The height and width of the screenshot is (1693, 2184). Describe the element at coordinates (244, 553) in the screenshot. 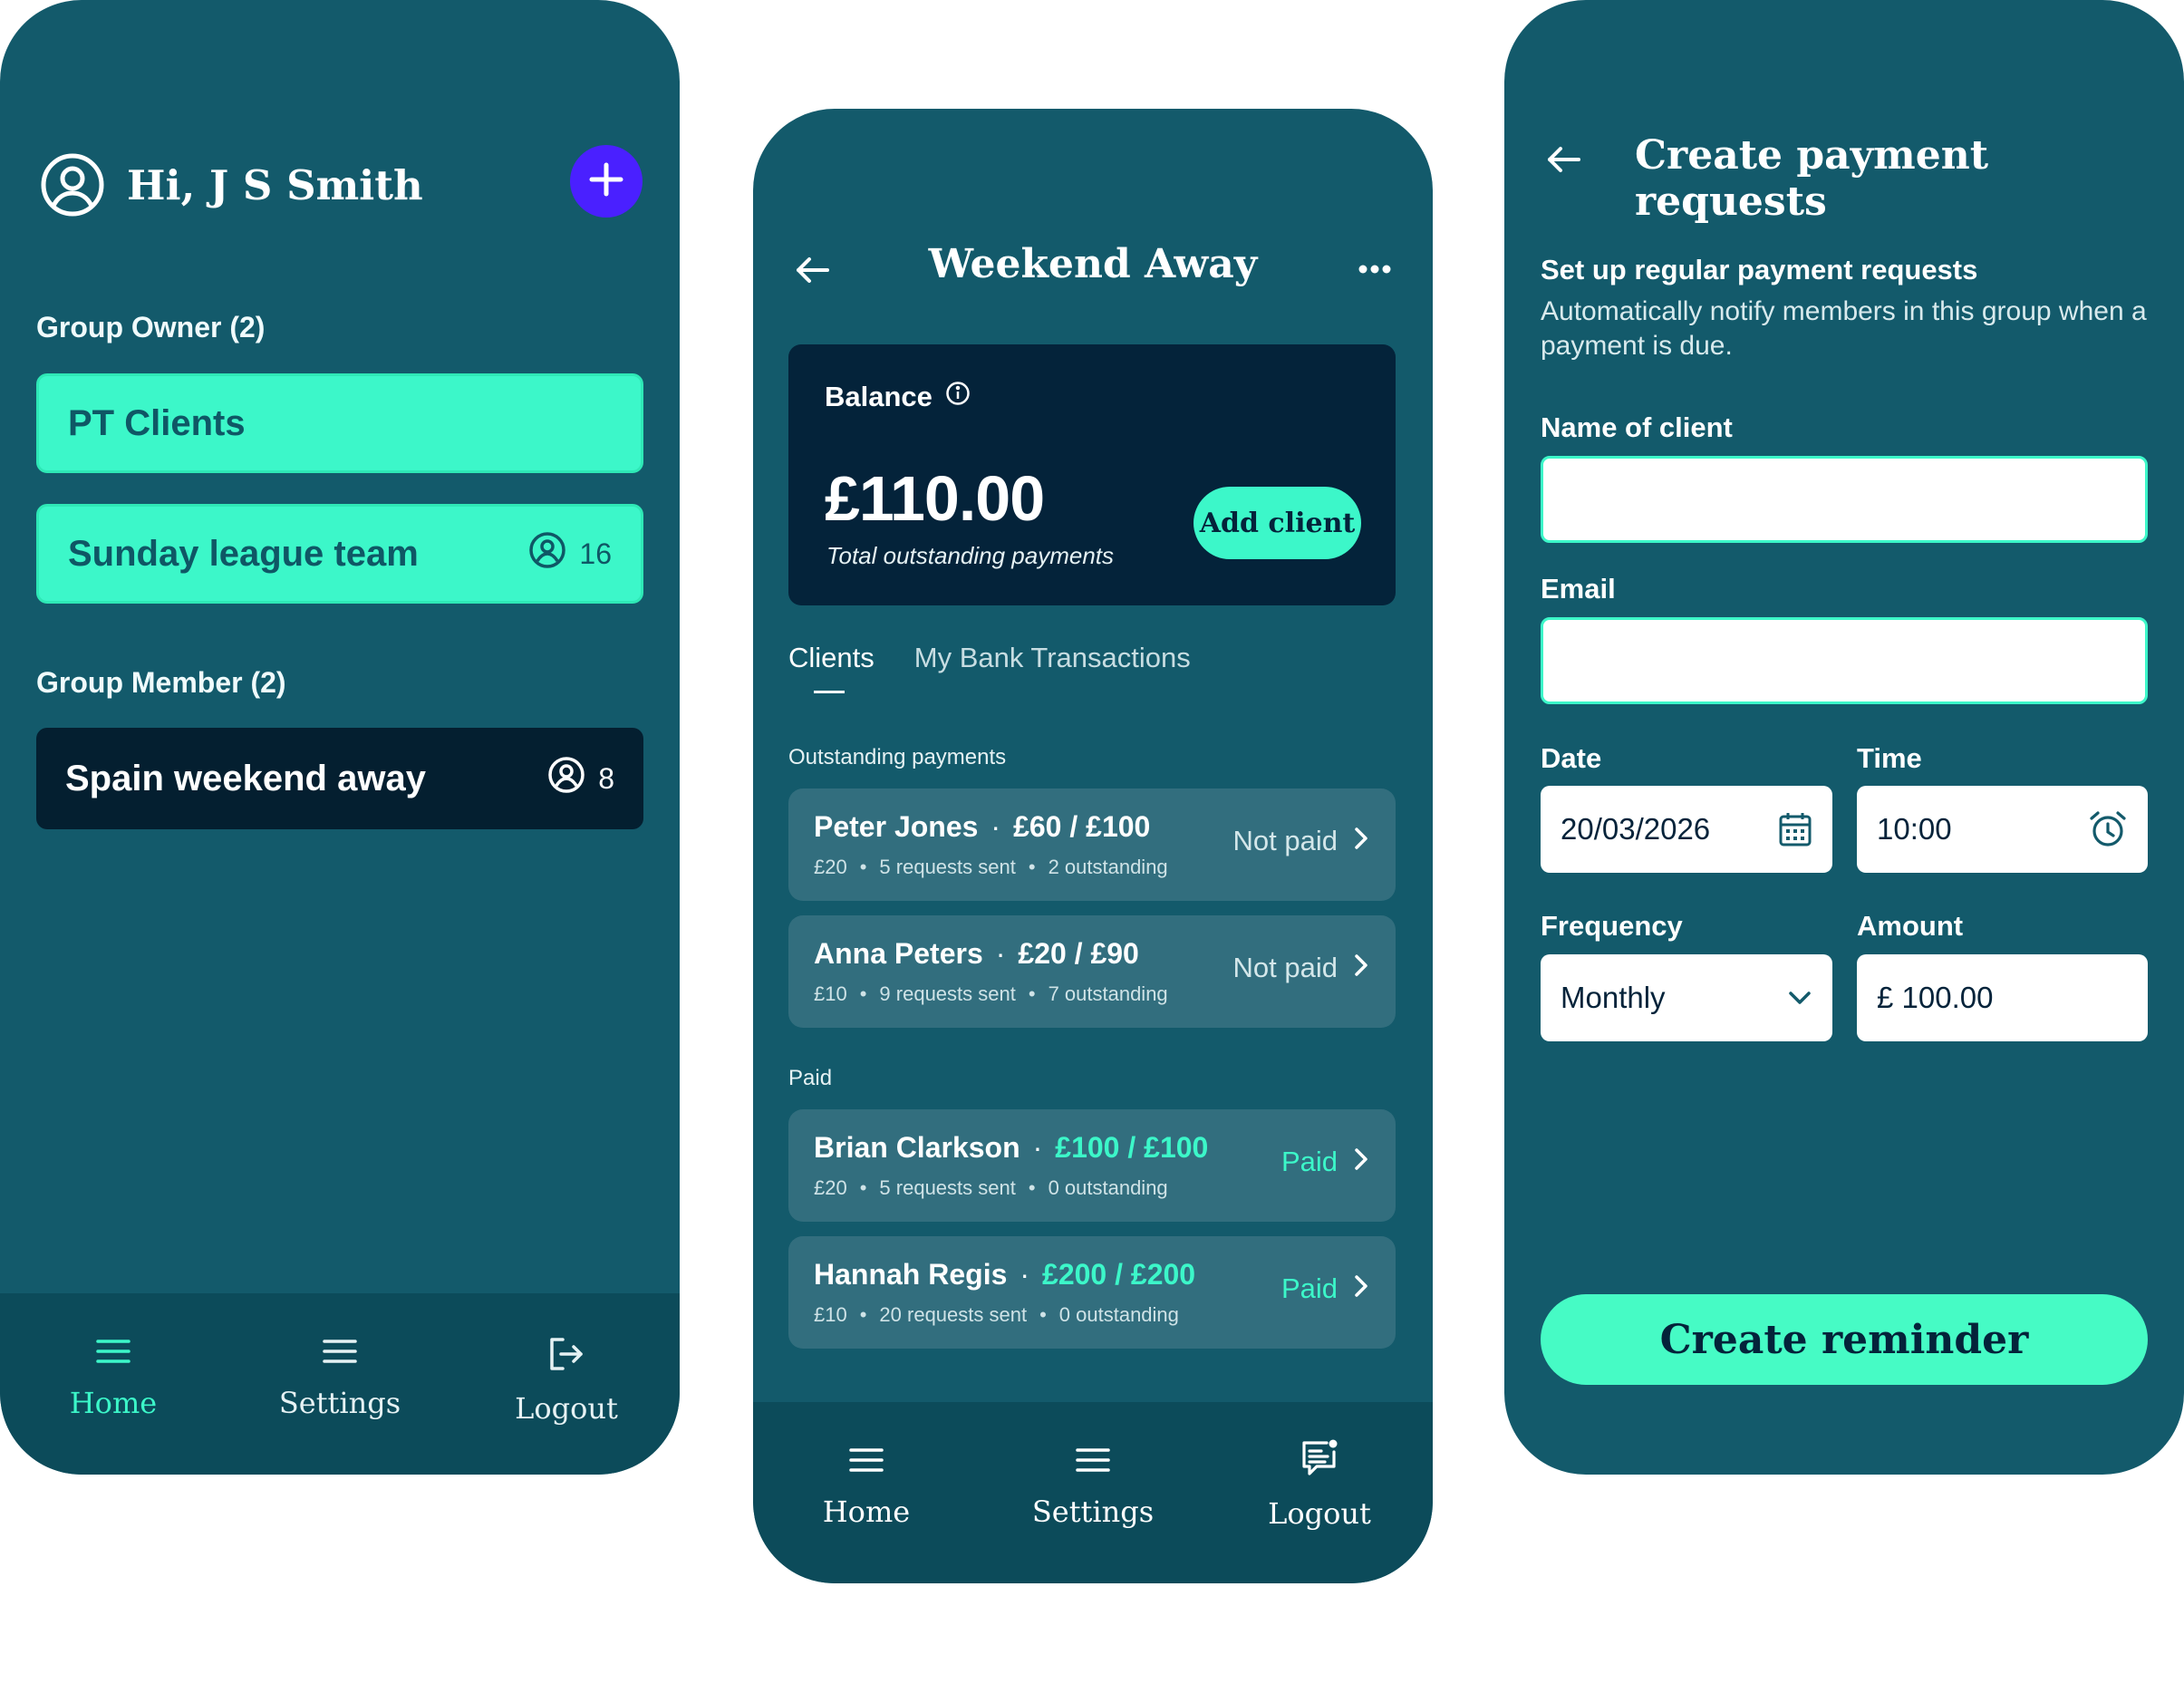

I see `group-name: Sunday league team` at that location.